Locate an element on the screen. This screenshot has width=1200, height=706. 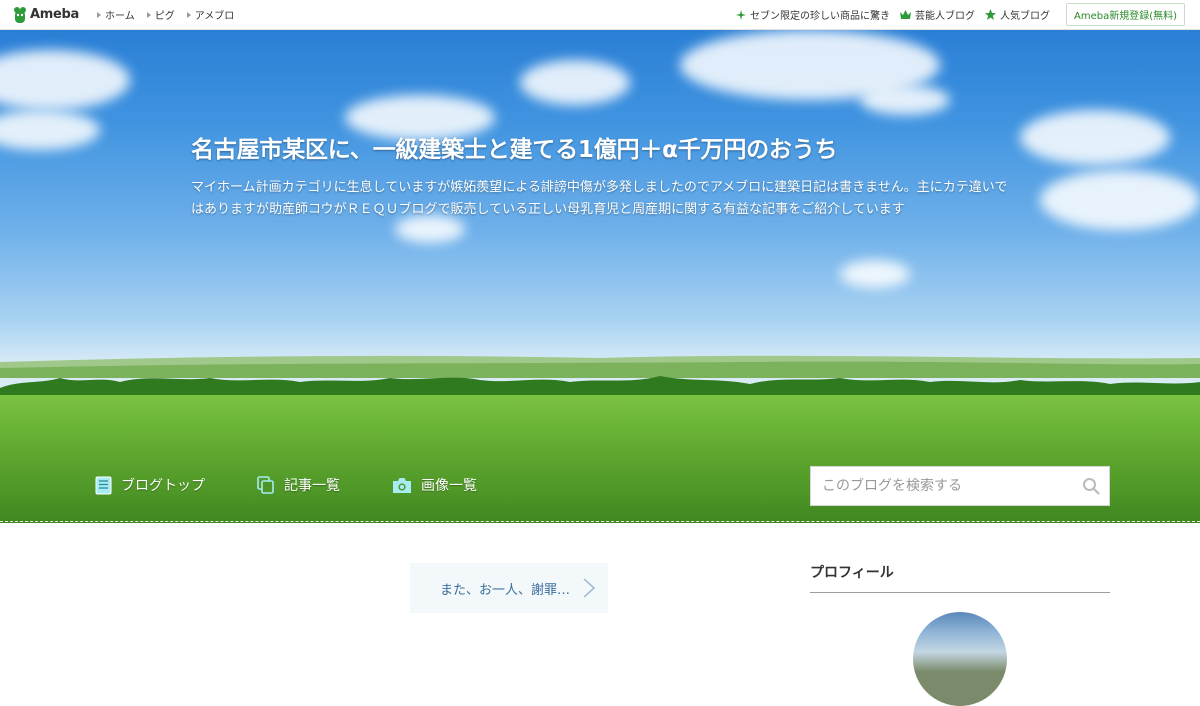
seven-promo-link: セブン限定の珍しい商品に驚き is located at coordinates (812, 14).